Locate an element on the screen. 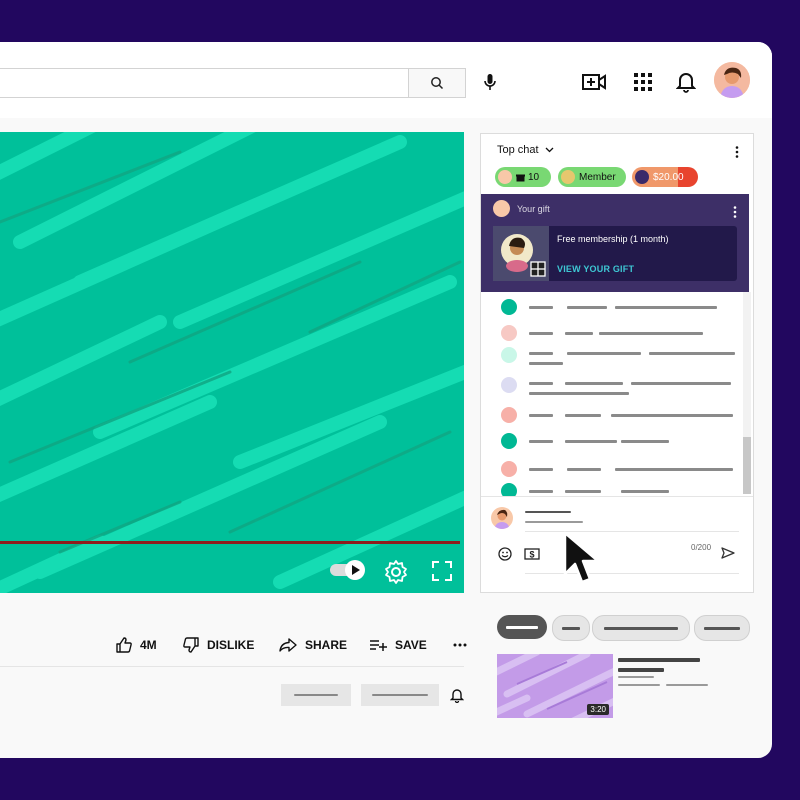  emoji-icon is located at coordinates (505, 554).